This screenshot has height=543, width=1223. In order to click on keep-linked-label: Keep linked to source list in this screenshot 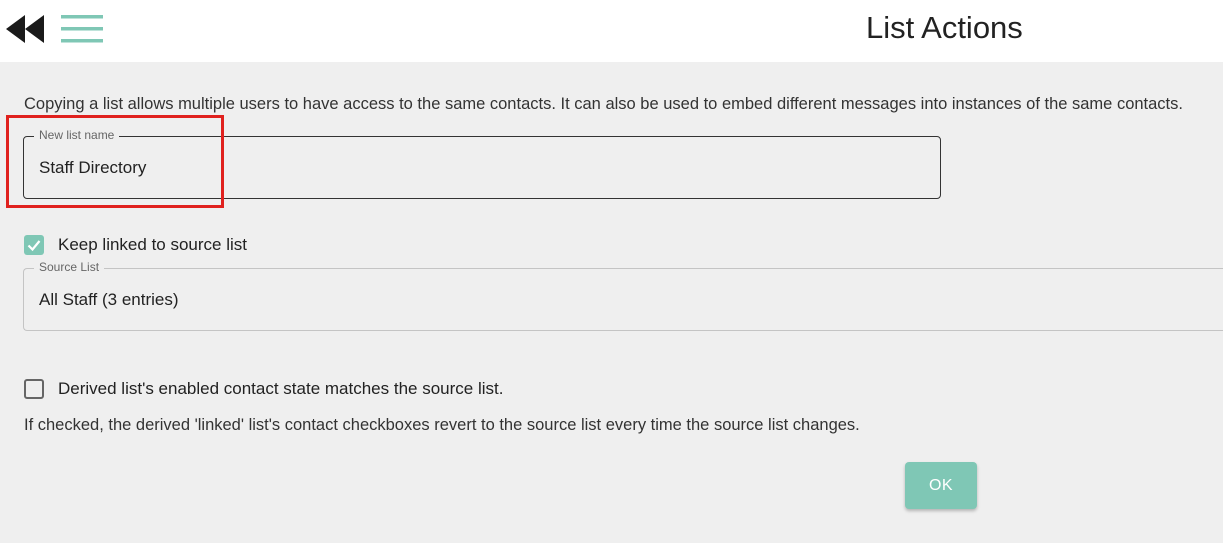, I will do `click(152, 245)`.